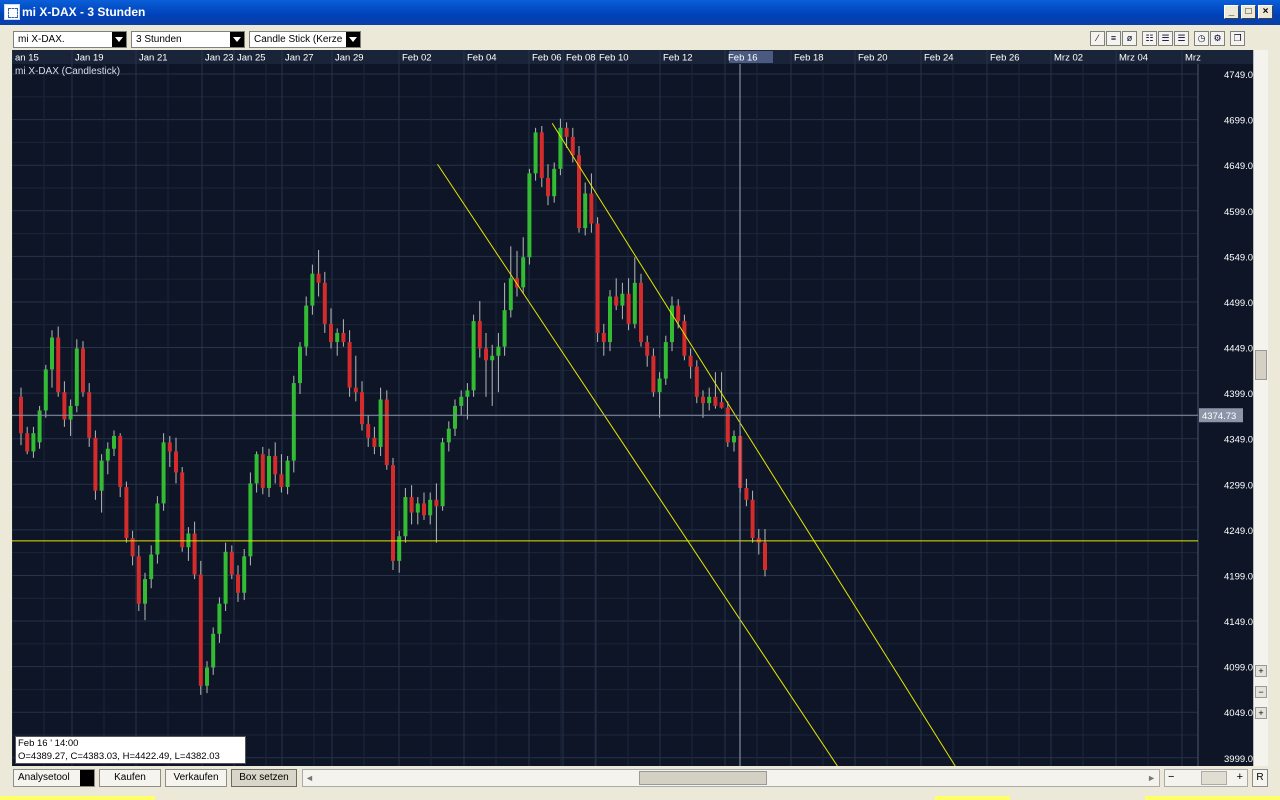 This screenshot has height=800, width=1280. What do you see at coordinates (219, 58) in the screenshot?
I see `date-tick-label: Jan 23` at bounding box center [219, 58].